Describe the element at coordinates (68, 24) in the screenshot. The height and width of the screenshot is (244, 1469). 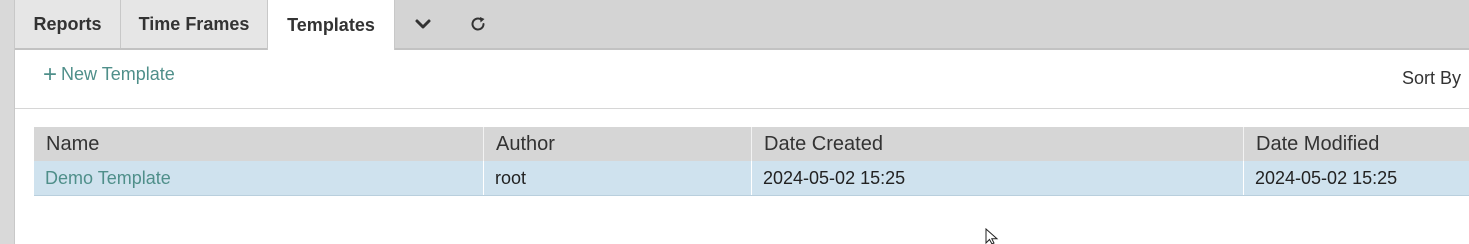
I see `tab-reports: Reports` at that location.